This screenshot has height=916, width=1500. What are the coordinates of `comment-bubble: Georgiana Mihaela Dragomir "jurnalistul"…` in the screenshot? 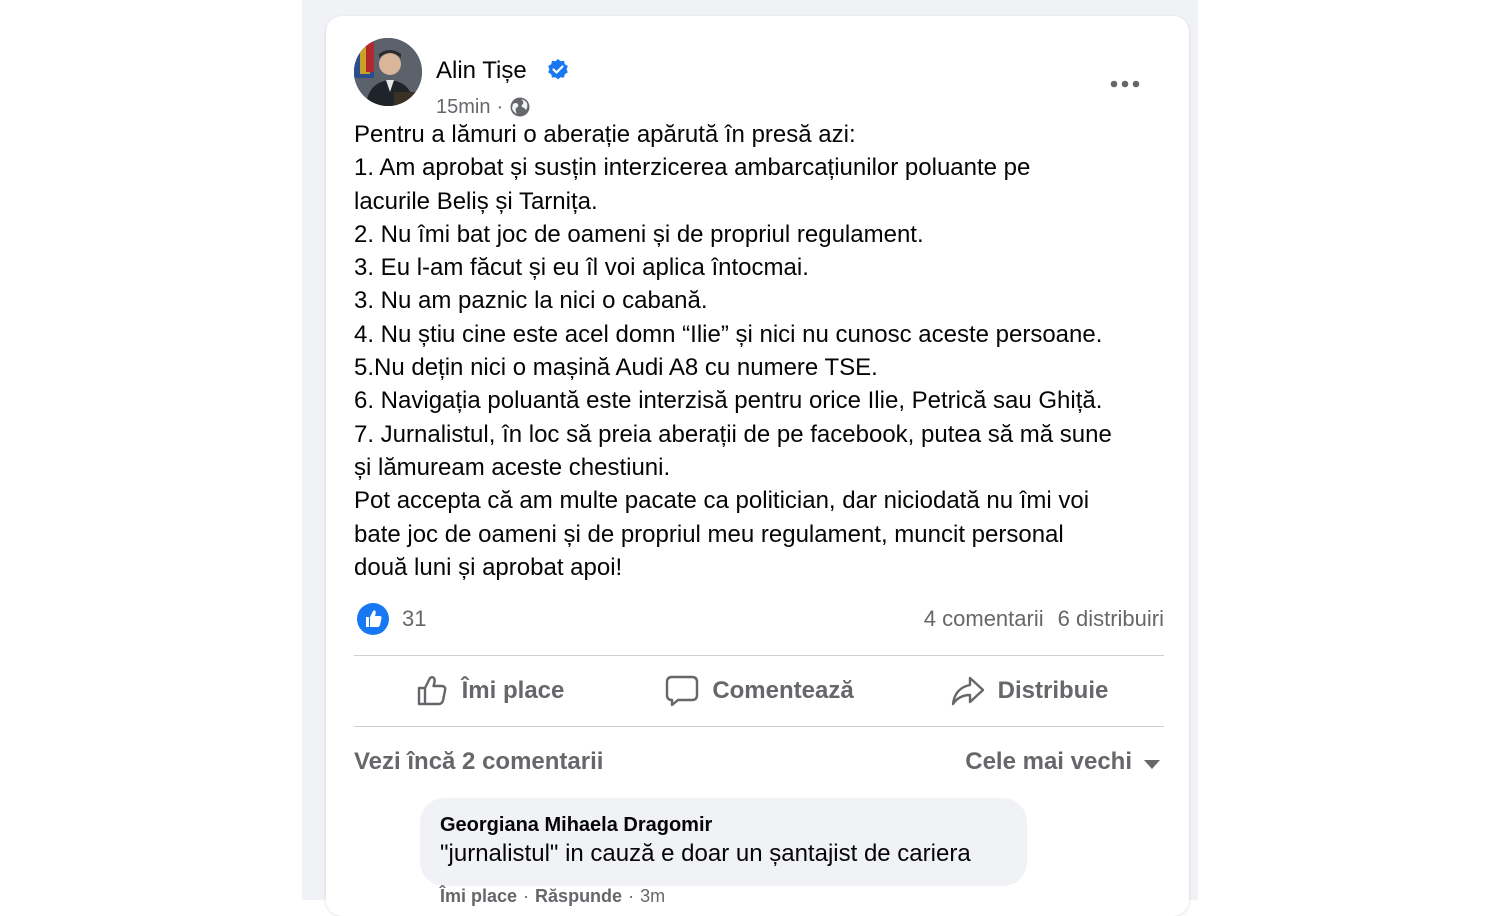 It's located at (723, 842).